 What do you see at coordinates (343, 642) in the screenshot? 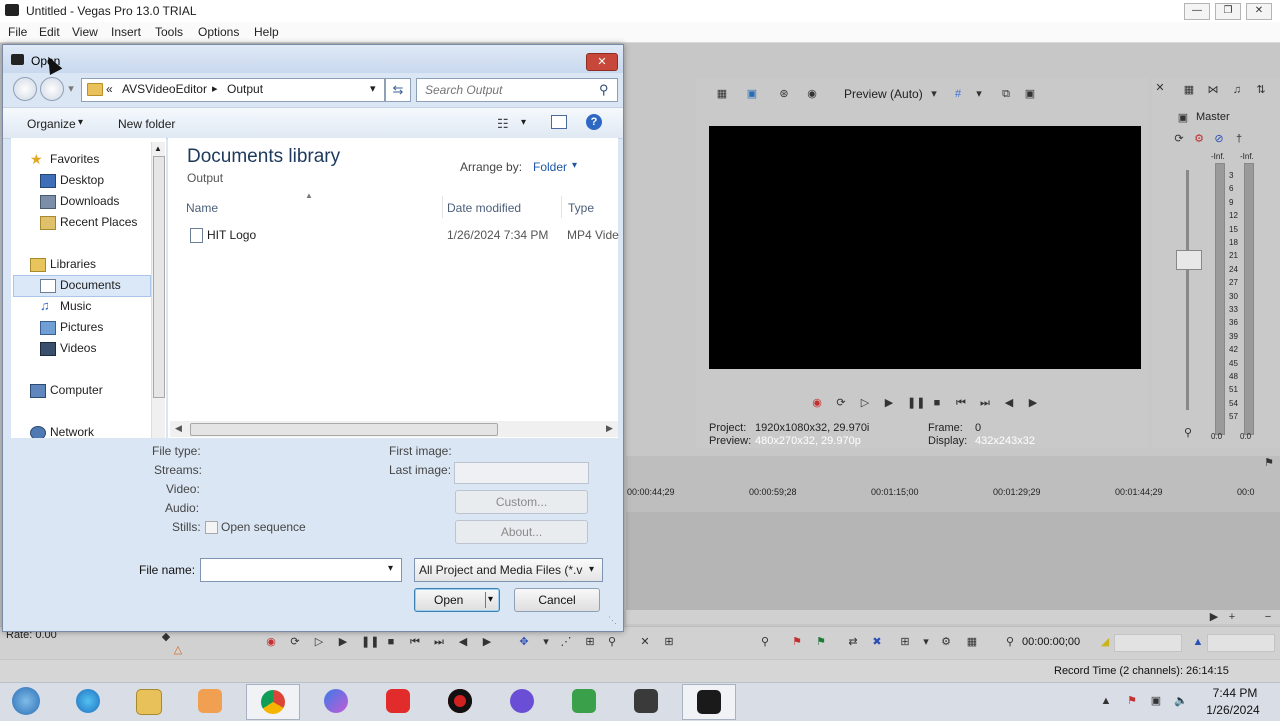
I see `play-icon: ▶` at bounding box center [343, 642].